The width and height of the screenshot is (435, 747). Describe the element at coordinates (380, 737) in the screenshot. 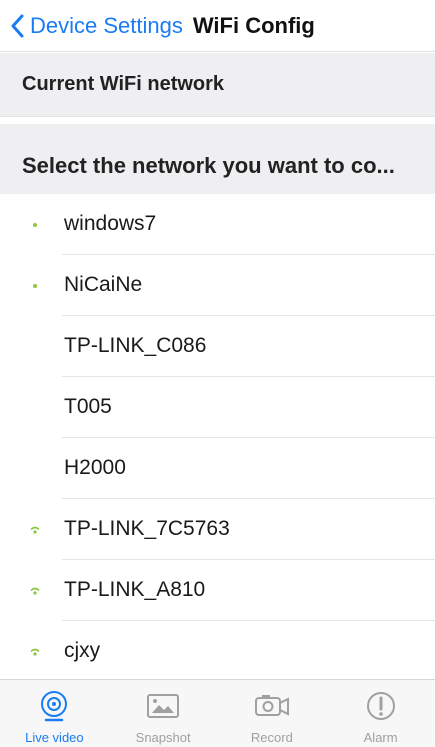

I see `tab-label: Alarm` at that location.